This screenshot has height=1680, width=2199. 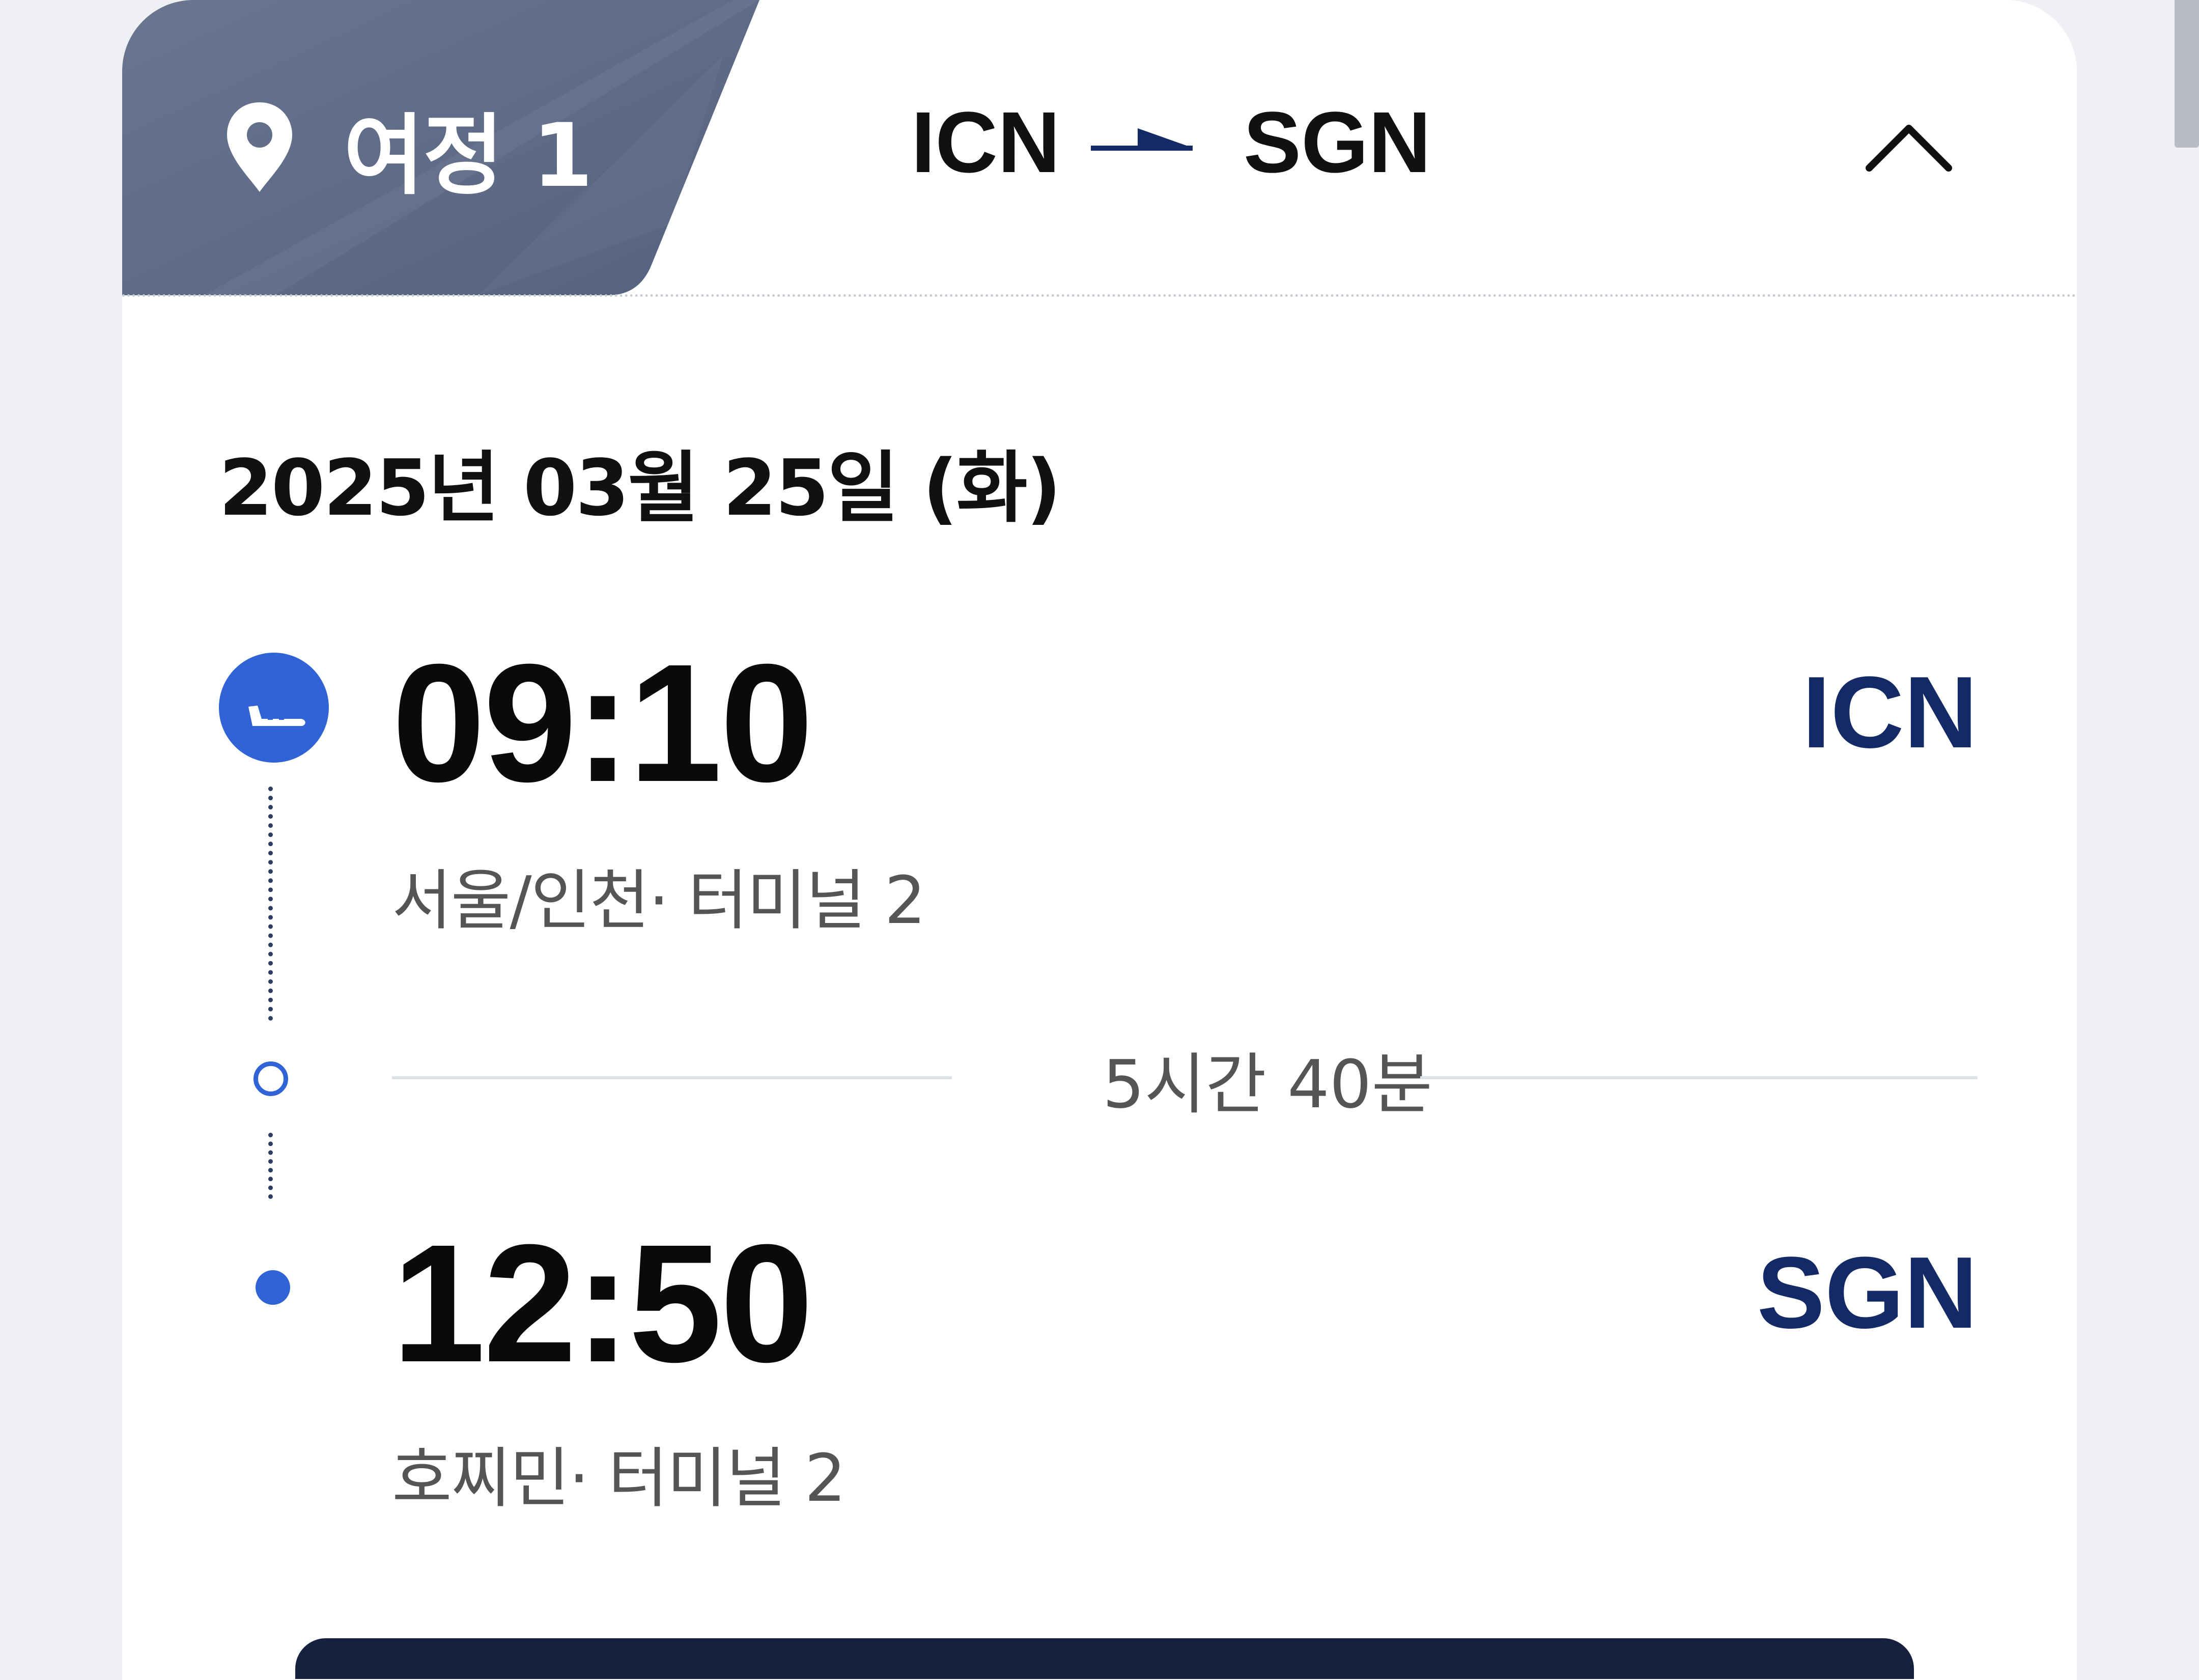 I want to click on scrollbar-thumb, so click(x=2187, y=74).